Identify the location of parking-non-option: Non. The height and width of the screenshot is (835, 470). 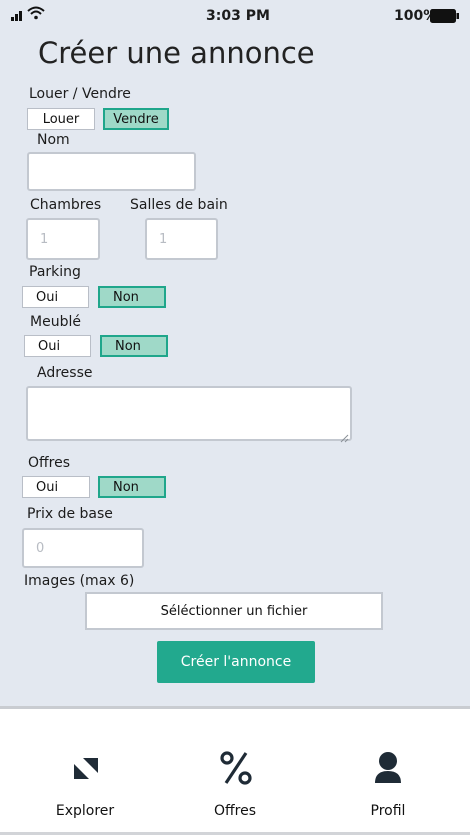
(132, 297).